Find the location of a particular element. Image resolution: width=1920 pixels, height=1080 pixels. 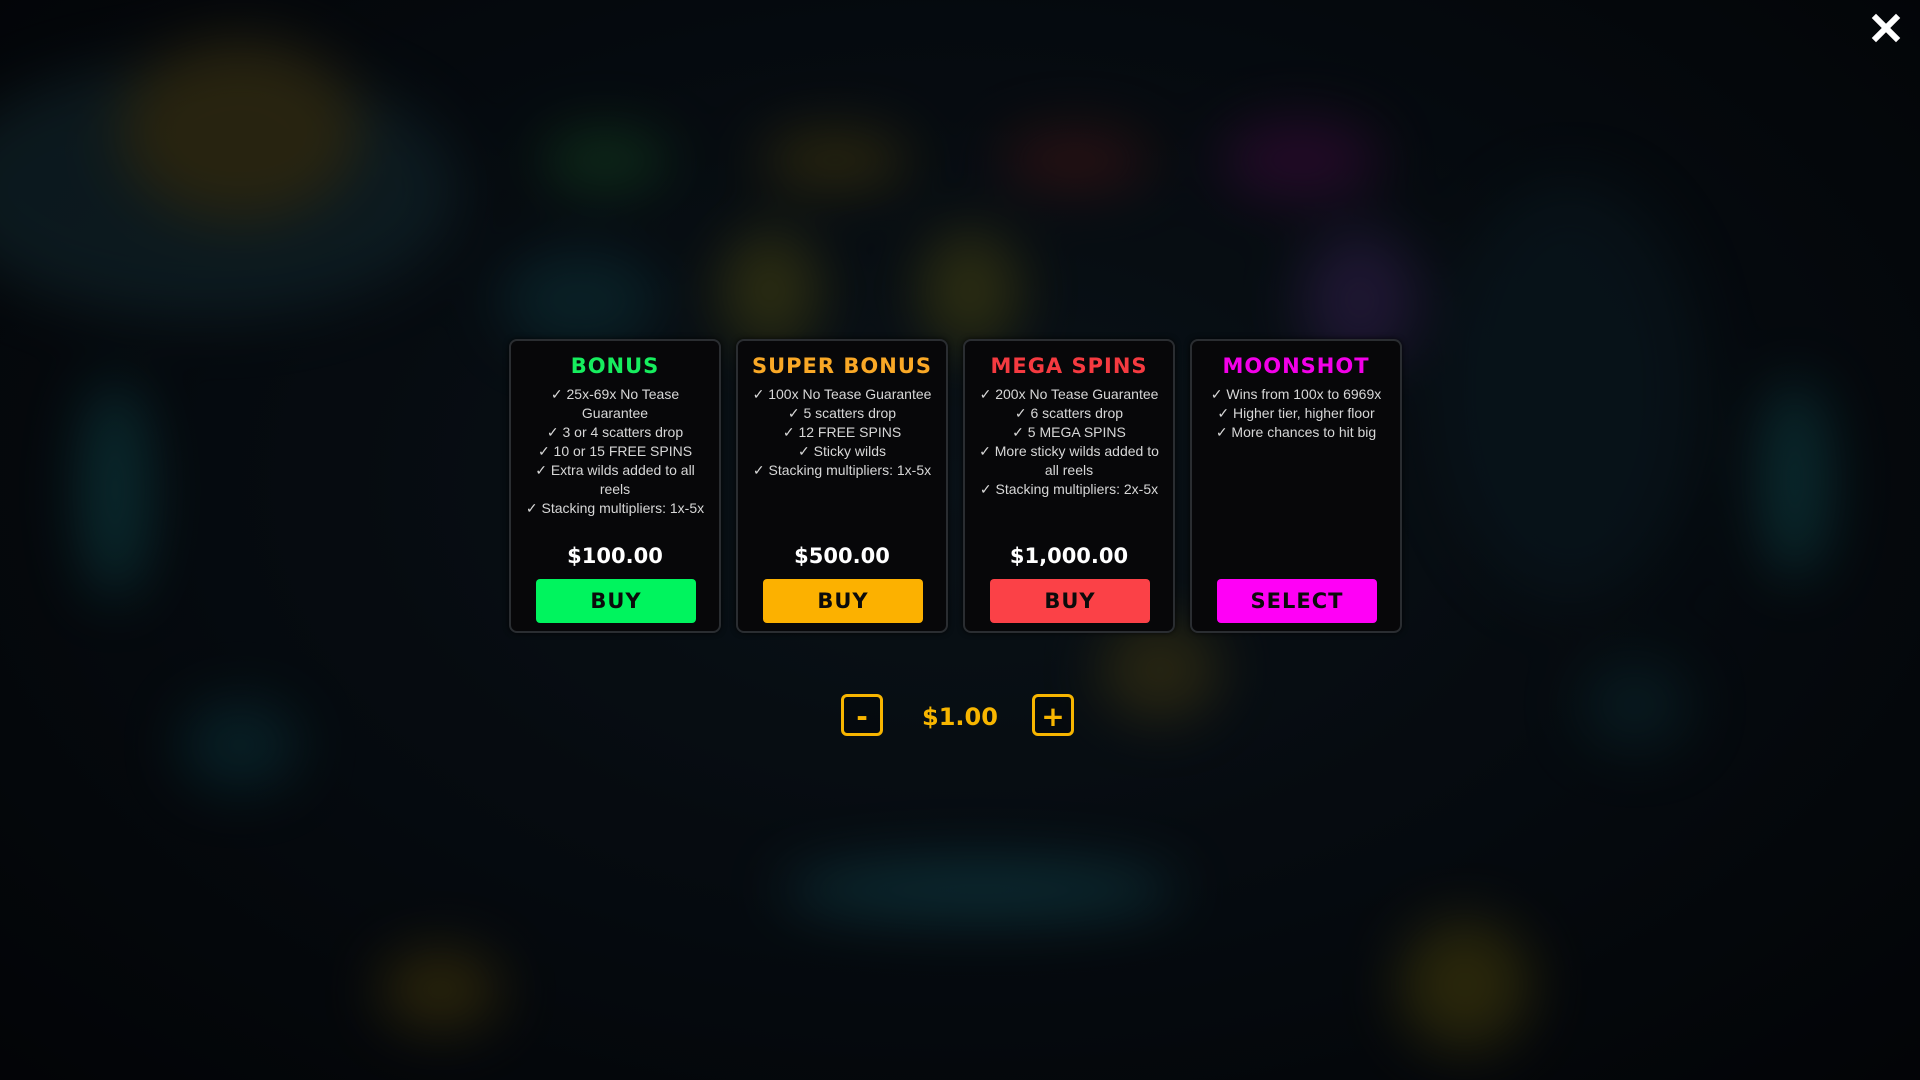

feature-item: ✓ 10 or 15 FREE SPINS is located at coordinates (615, 451).